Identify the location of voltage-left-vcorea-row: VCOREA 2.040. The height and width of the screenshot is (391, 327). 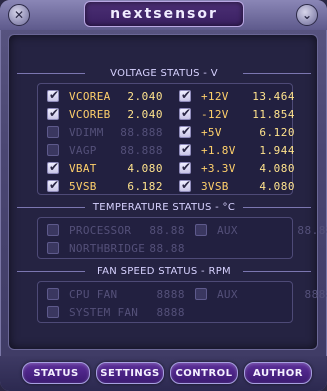
(105, 95).